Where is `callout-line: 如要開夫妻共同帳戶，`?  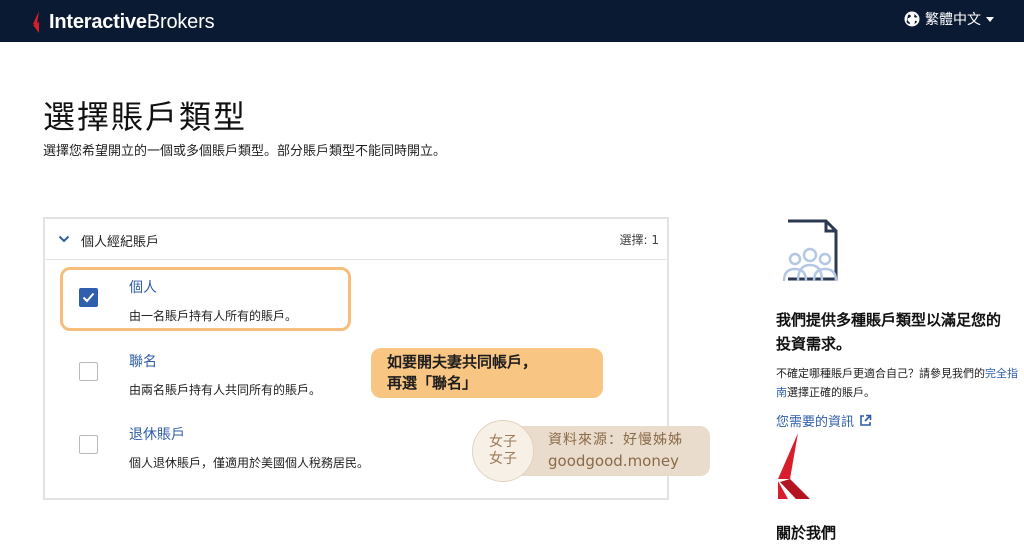 callout-line: 如要開夫妻共同帳戶， is located at coordinates (462, 362).